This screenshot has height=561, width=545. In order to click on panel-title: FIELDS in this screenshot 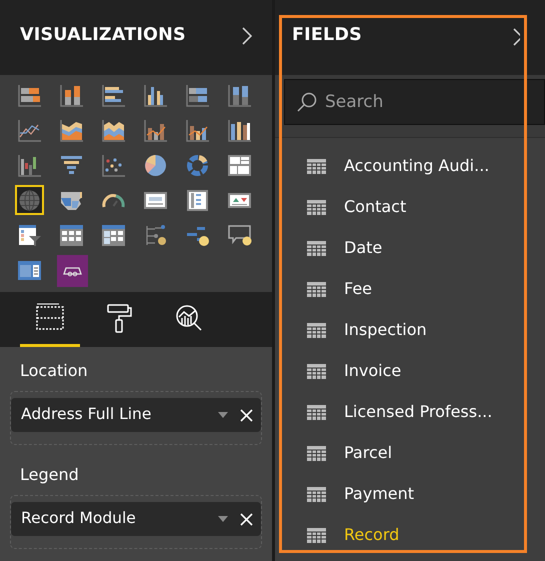, I will do `click(327, 36)`.